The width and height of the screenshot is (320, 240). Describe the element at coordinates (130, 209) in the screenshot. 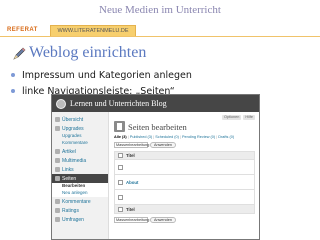

I see `title-column-footer: Titel` at that location.